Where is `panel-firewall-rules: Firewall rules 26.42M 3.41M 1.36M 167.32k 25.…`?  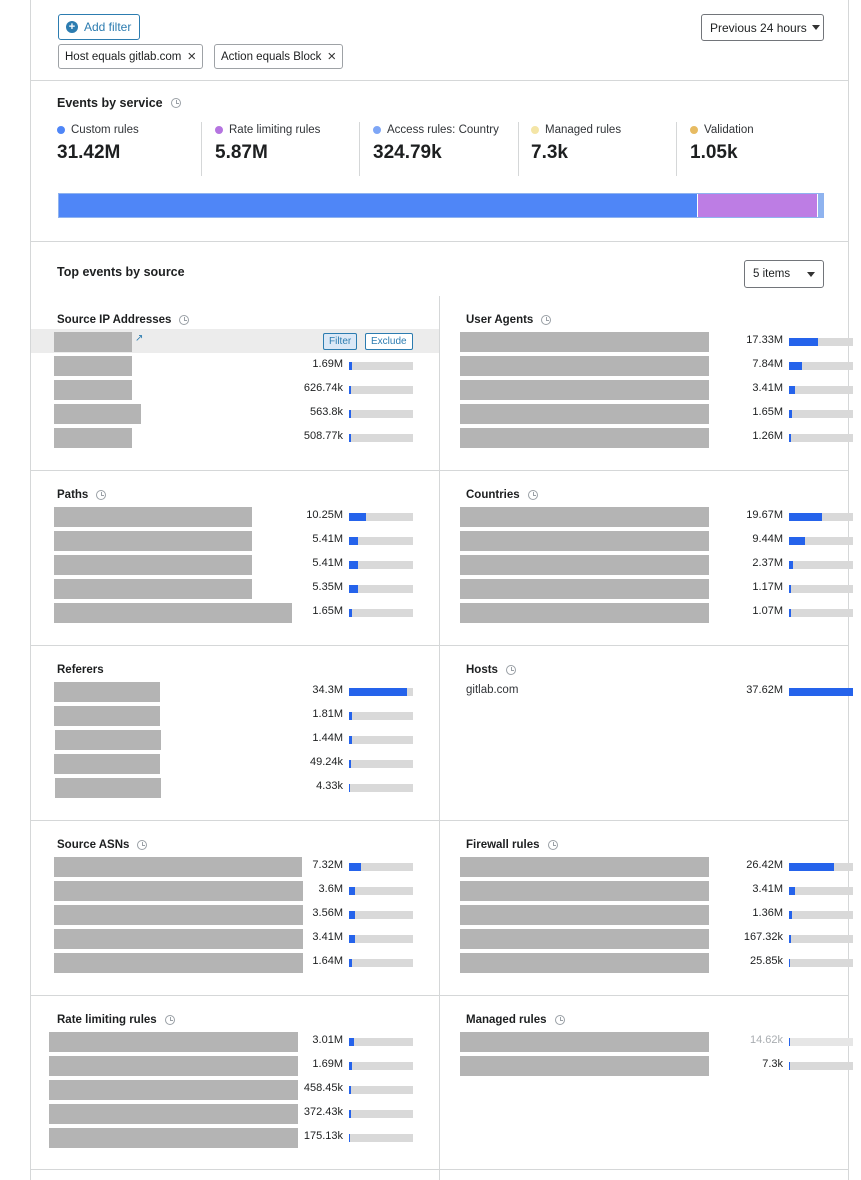 panel-firewall-rules: Firewall rules 26.42M 3.41M 1.36M 167.32k 25.… is located at coordinates (646, 908).